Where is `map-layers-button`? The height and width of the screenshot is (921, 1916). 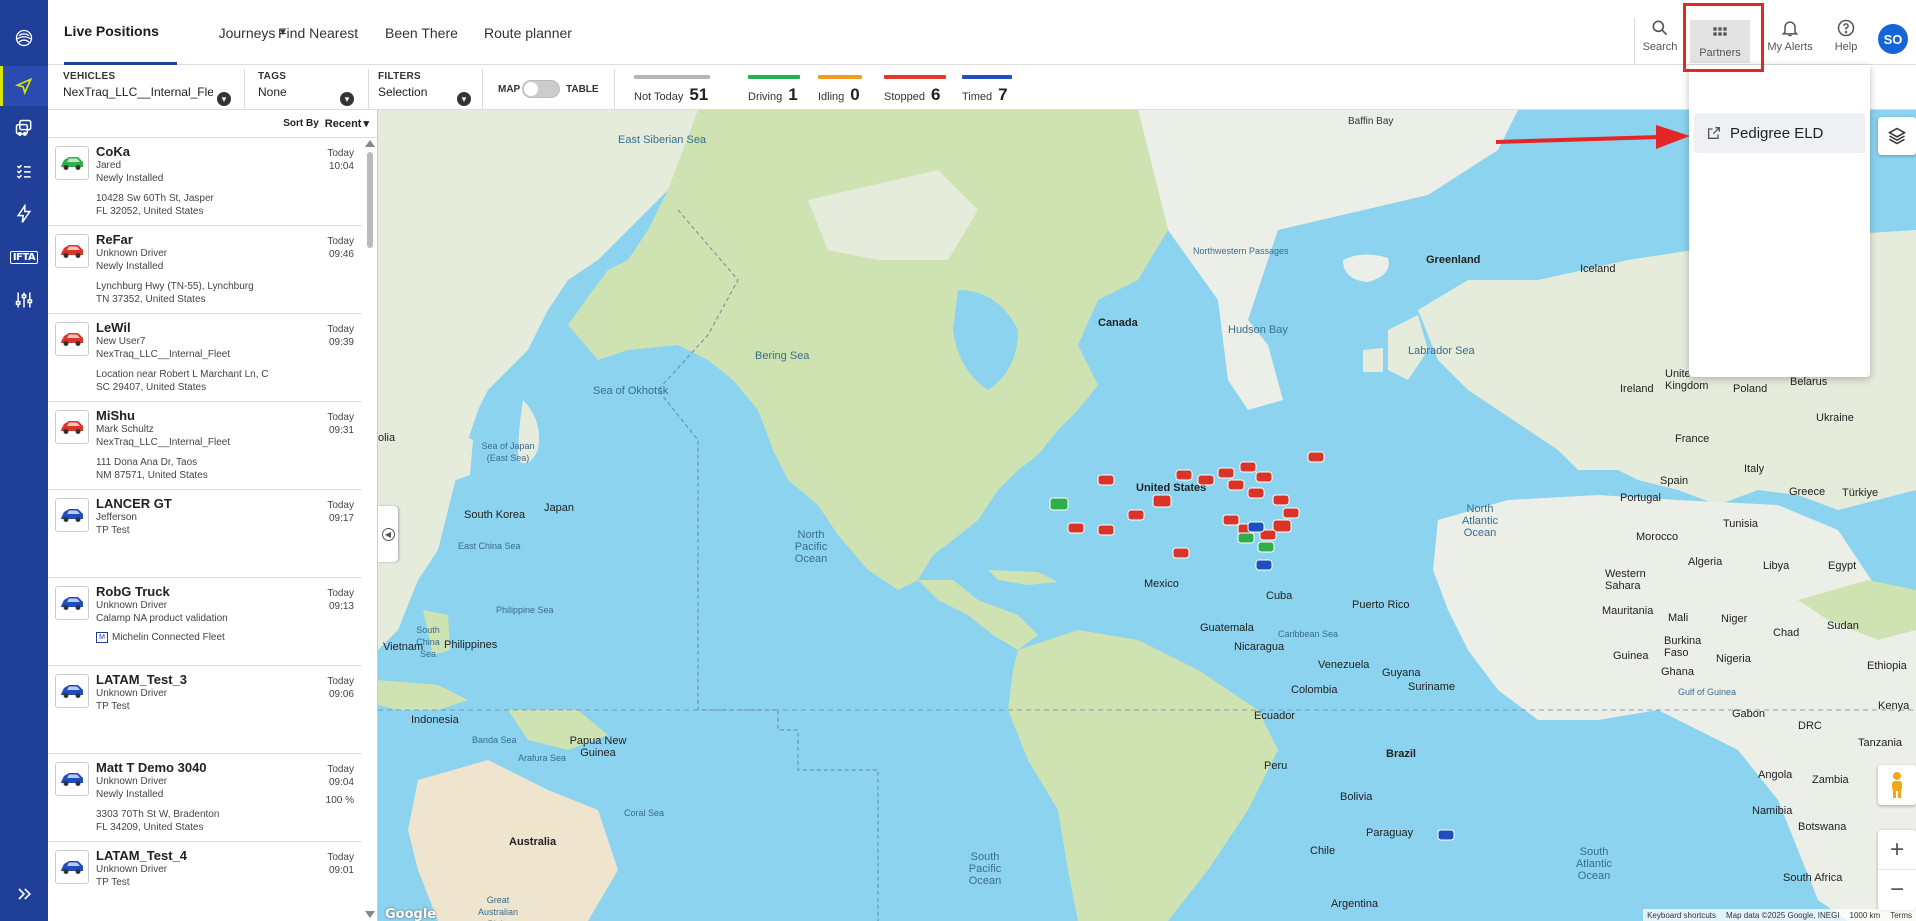 map-layers-button is located at coordinates (1897, 136).